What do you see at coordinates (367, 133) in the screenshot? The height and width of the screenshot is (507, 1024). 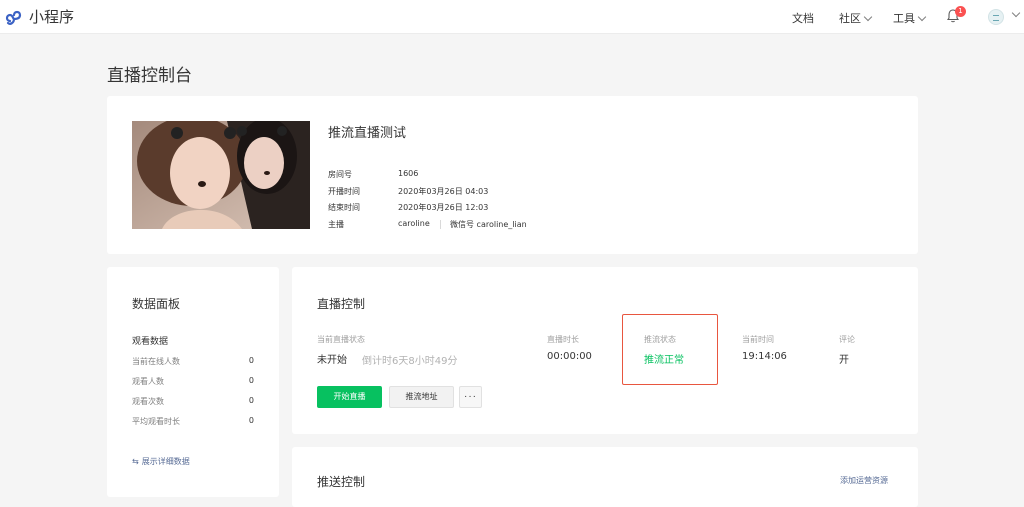 I see `room-title: 推流直播测试` at bounding box center [367, 133].